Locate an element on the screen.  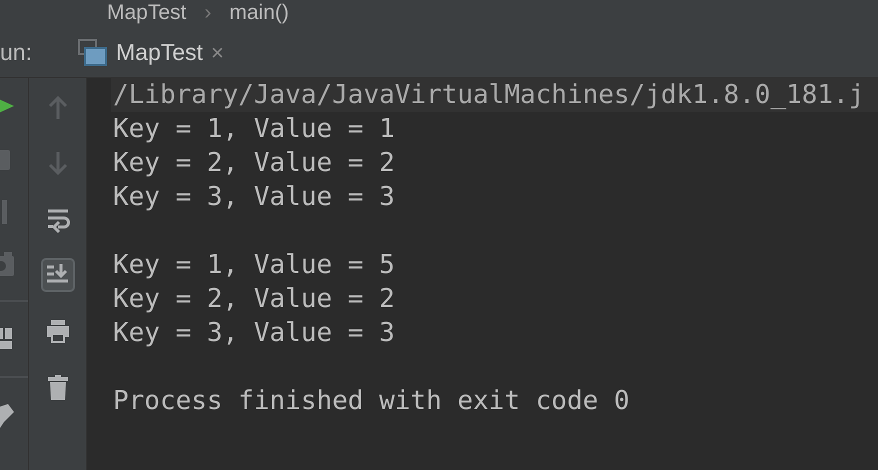
breadcrumb-item: MapTest is located at coordinates (146, 12).